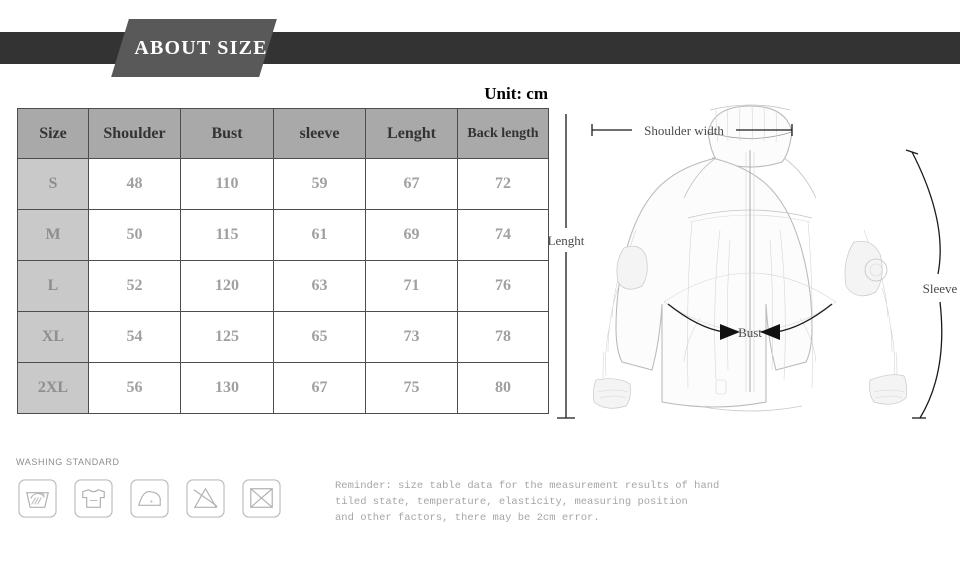 The height and width of the screenshot is (578, 960). I want to click on cell-lenght: 75, so click(411, 388).